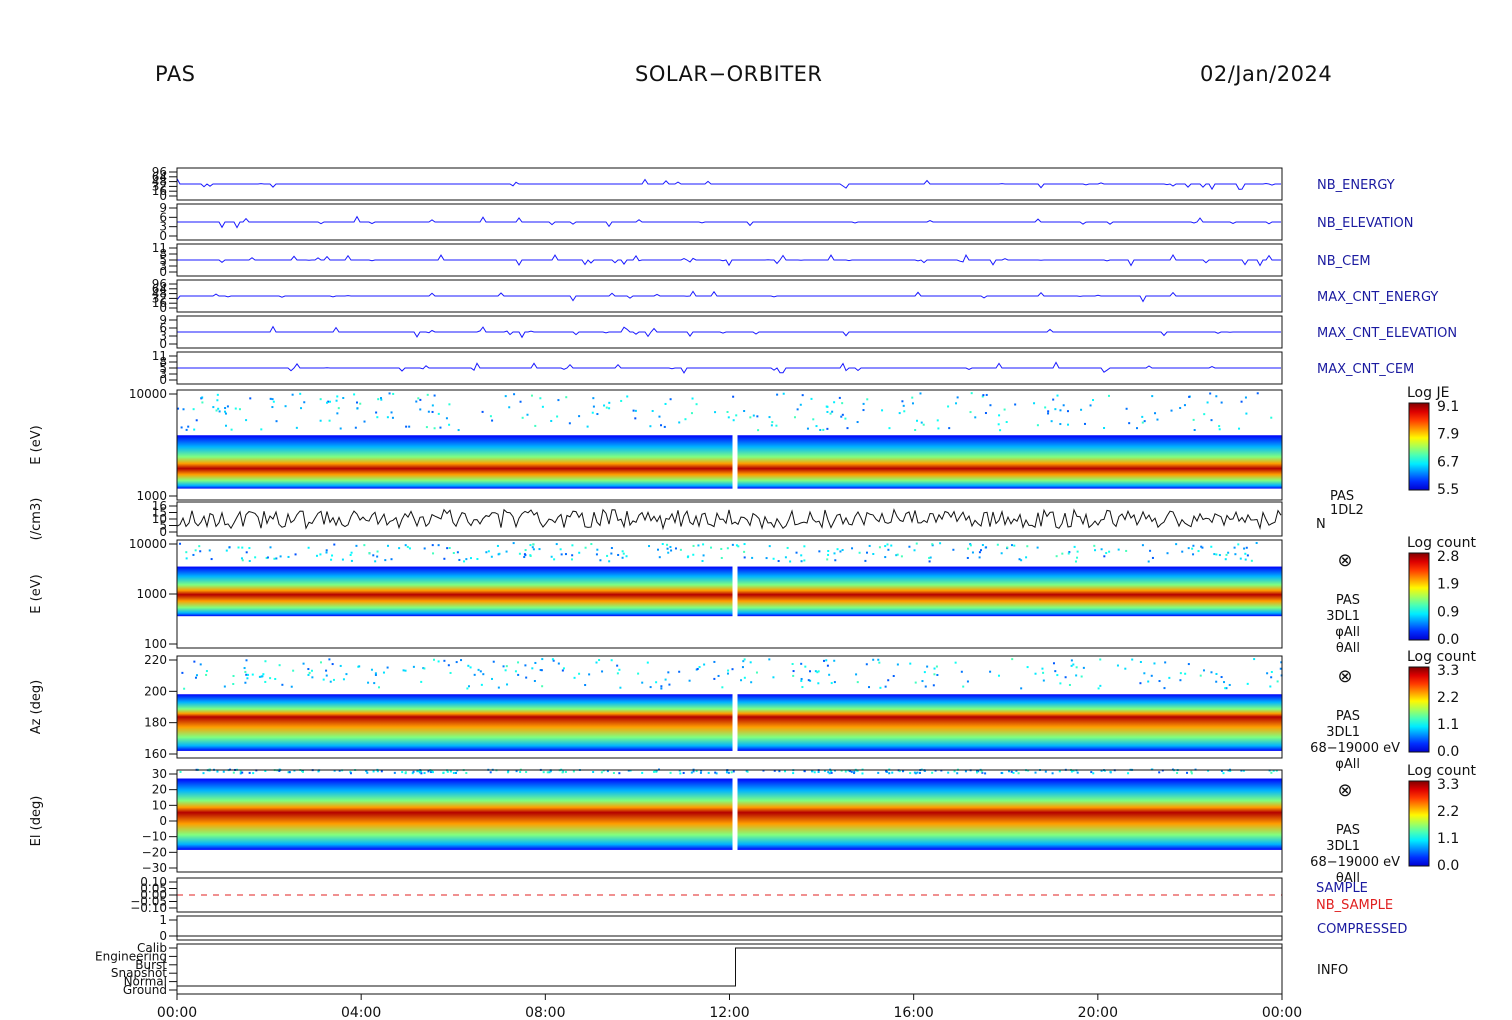 This screenshot has width=1512, height=1020. Describe the element at coordinates (913, 1012) in the screenshot. I see `x-tick-label: 16:00` at that location.